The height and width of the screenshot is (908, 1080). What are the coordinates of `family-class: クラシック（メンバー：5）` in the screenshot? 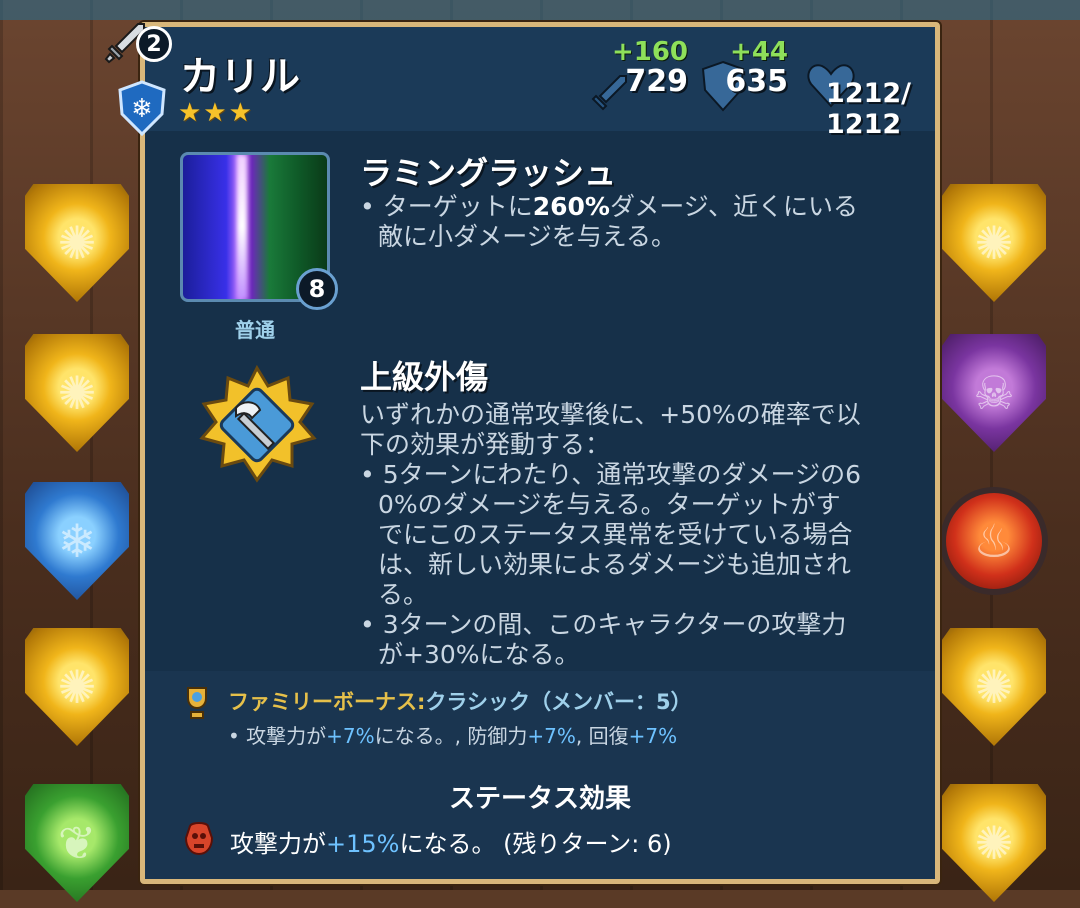 It's located at (558, 702).